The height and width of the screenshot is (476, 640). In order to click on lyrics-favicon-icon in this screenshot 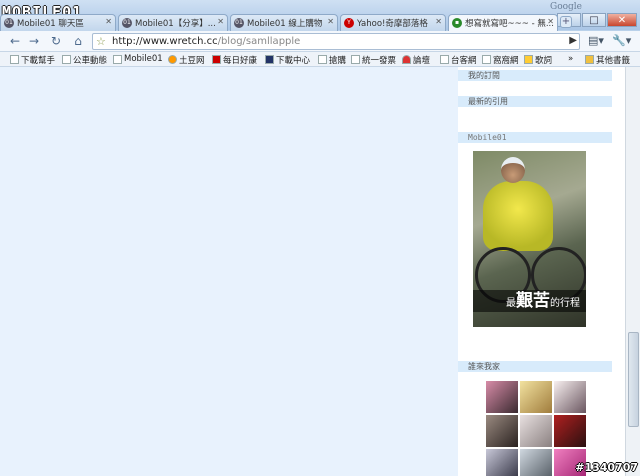, I will do `click(528, 59)`.